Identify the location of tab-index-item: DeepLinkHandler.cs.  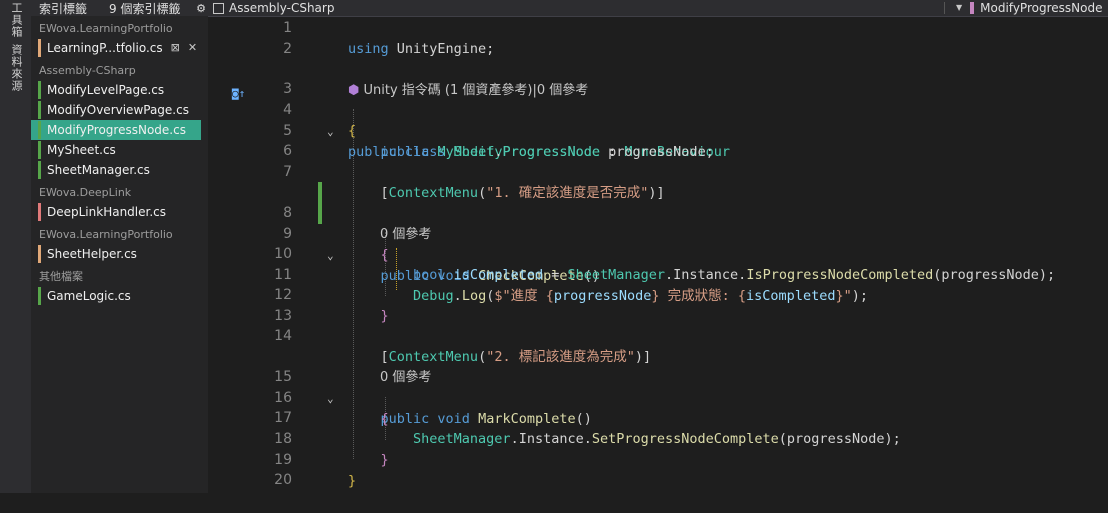
(119, 212).